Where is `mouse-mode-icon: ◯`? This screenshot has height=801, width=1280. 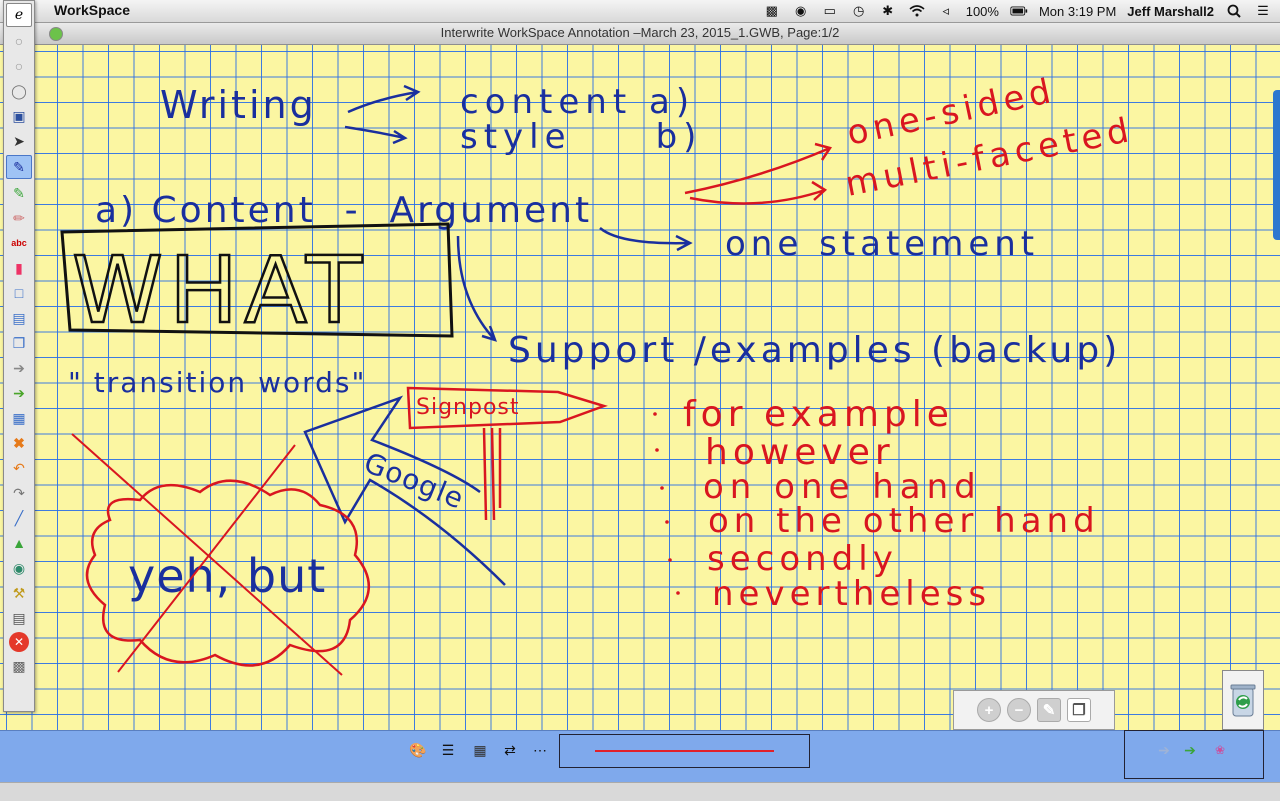 mouse-mode-icon: ◯ is located at coordinates (19, 91).